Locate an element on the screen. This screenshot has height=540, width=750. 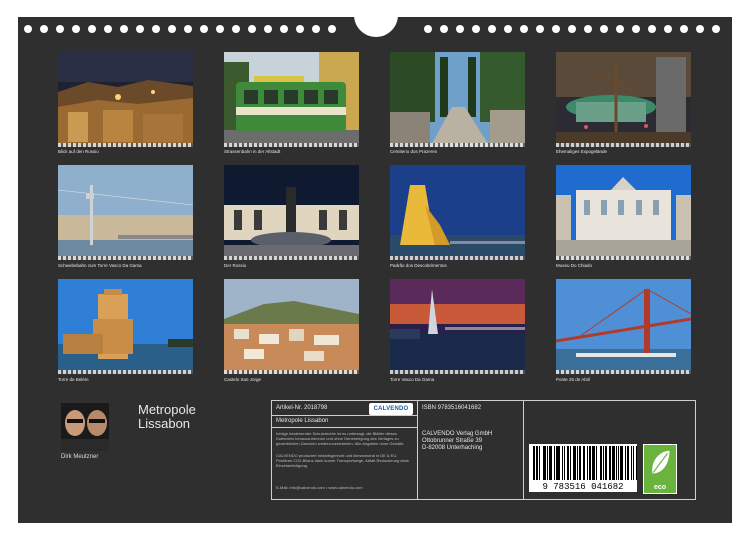
photo-caption: Castelo Saö Jorge is located at coordinates (243, 379).